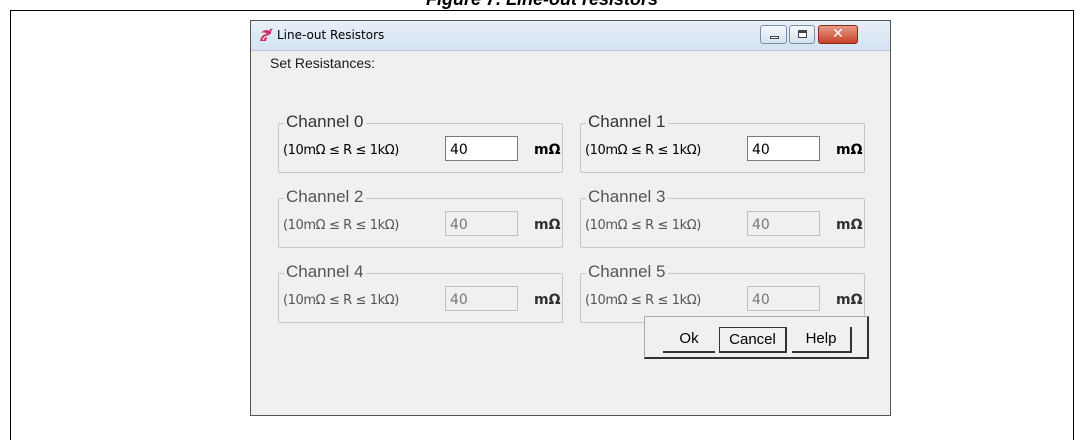 The height and width of the screenshot is (440, 1084). I want to click on minimize-button, so click(773, 34).